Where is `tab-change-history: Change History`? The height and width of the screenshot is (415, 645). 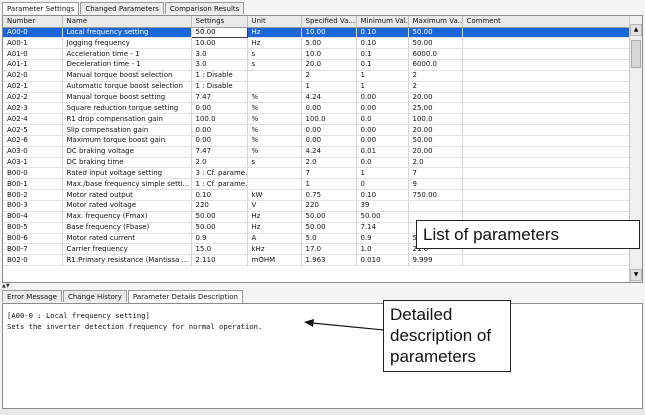 tab-change-history: Change History is located at coordinates (94, 296).